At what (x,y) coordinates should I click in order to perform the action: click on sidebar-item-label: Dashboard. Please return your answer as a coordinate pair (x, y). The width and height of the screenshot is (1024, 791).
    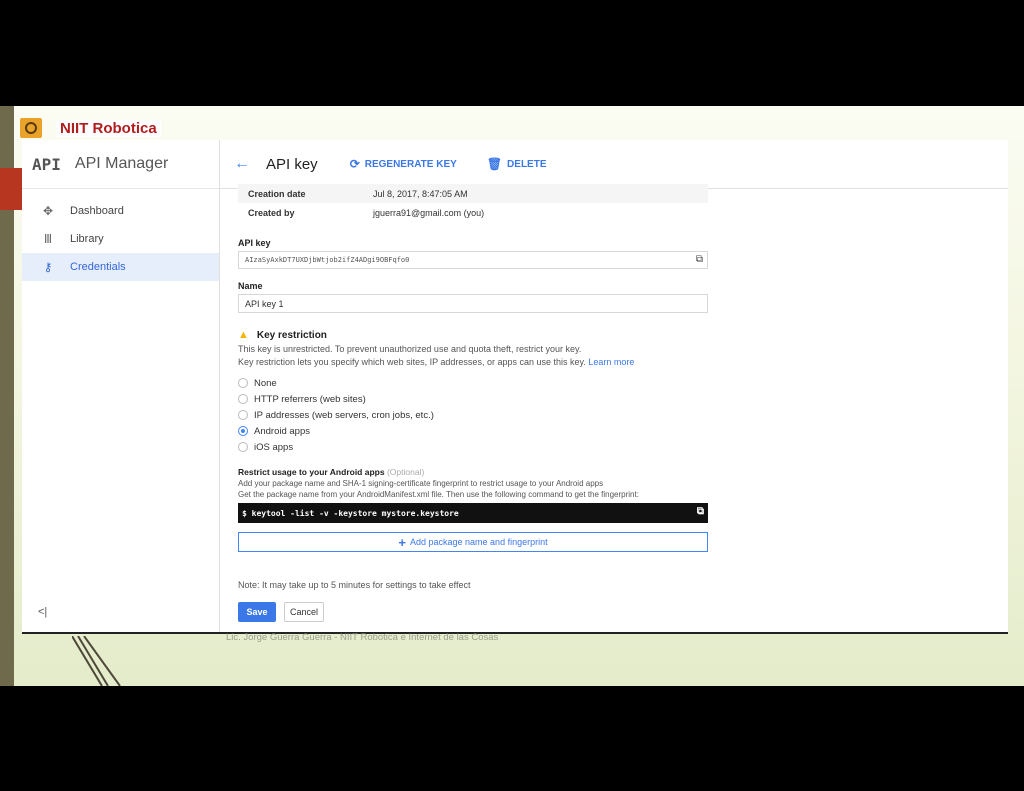
    Looking at the image, I should click on (97, 211).